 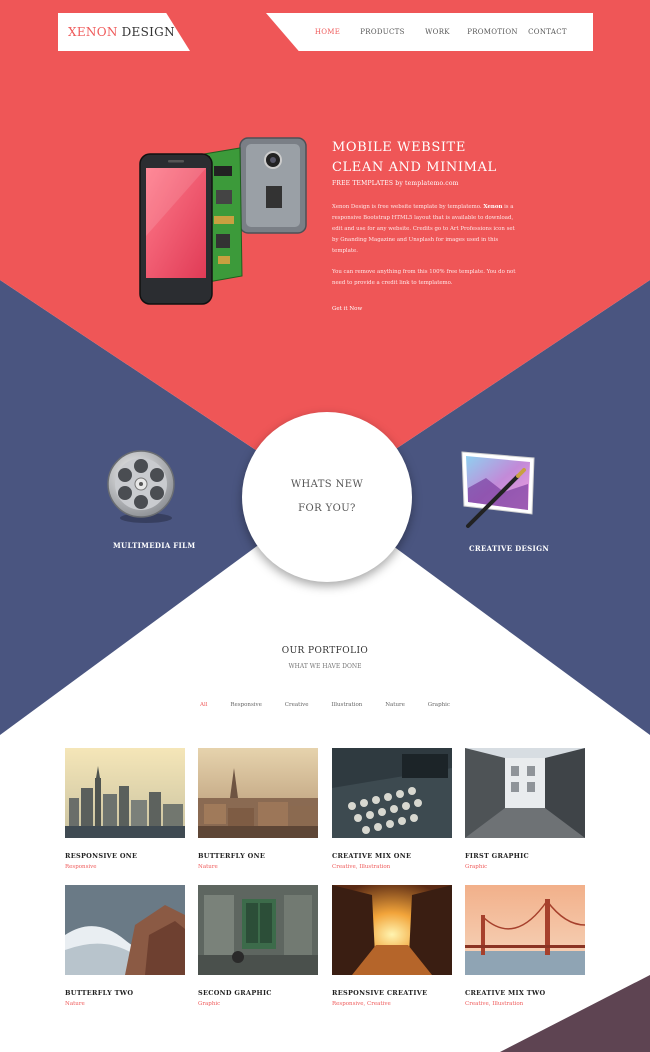 What do you see at coordinates (327, 32) in the screenshot?
I see `nav-item-home: HOME` at bounding box center [327, 32].